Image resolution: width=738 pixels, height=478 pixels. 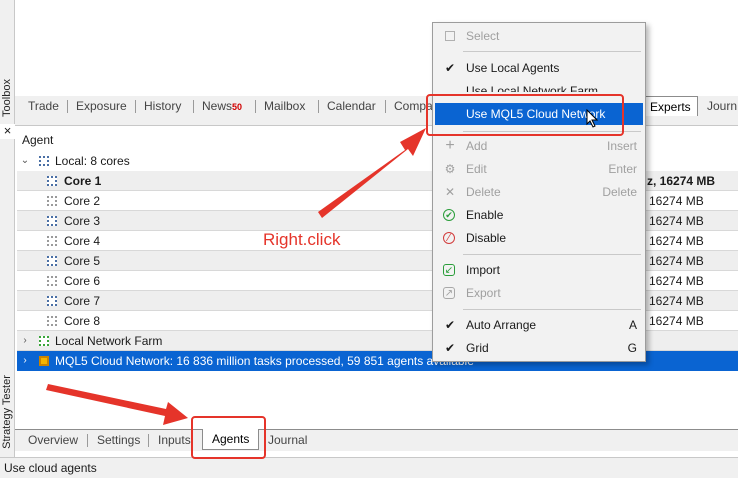 I want to click on menu-item-label: Grid, so click(x=477, y=348).